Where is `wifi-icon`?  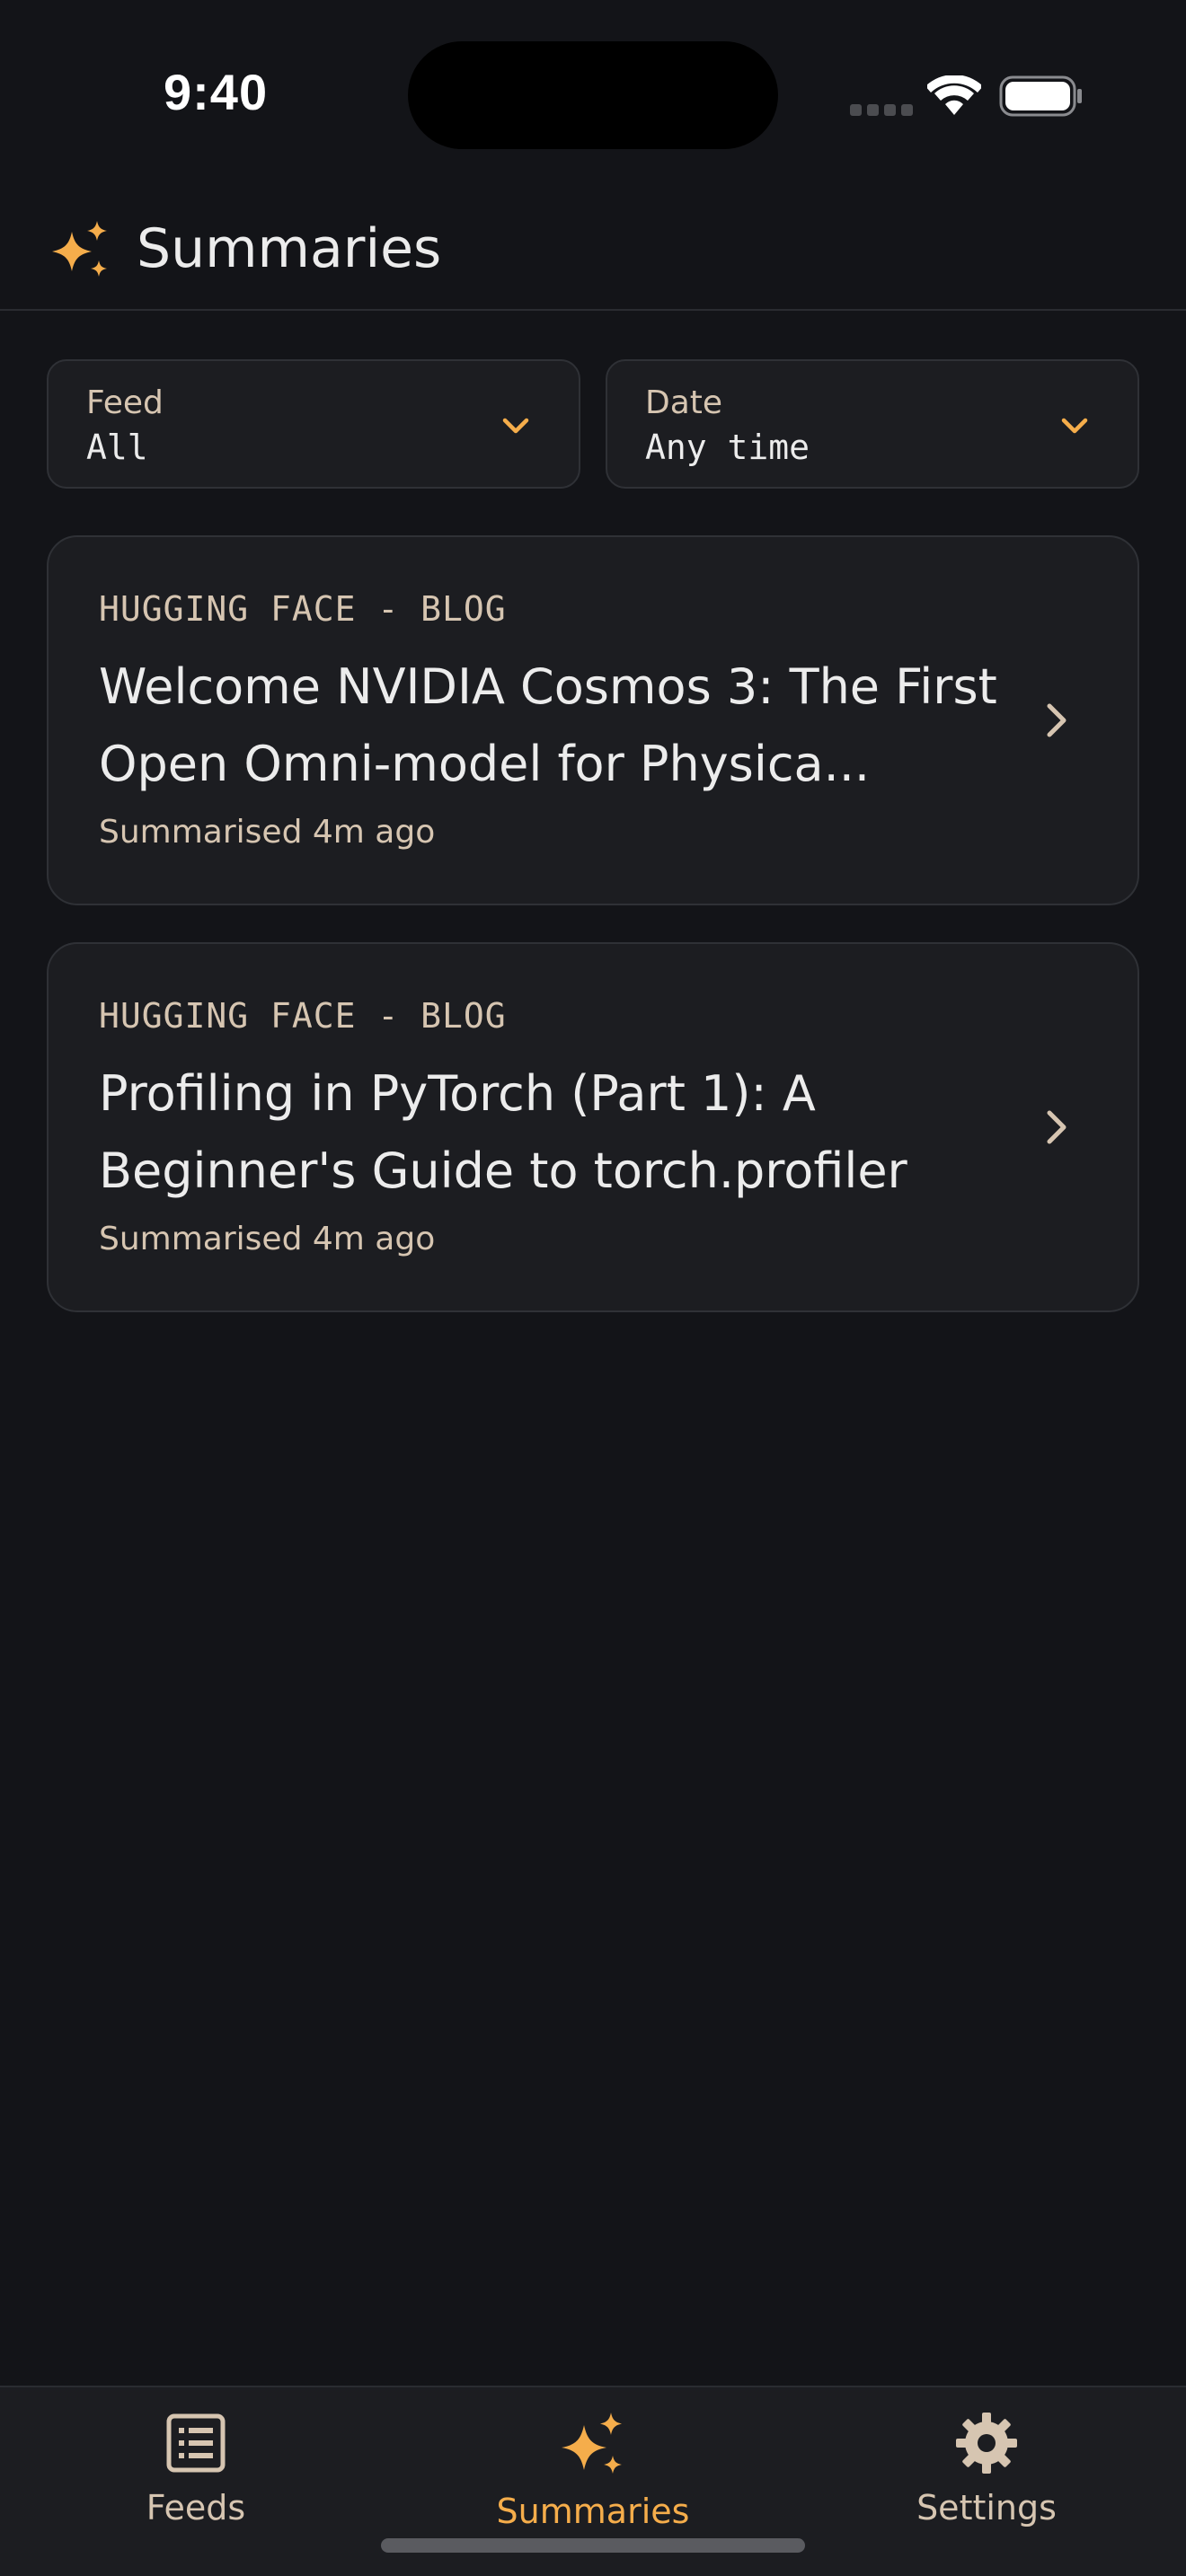
wifi-icon is located at coordinates (954, 95).